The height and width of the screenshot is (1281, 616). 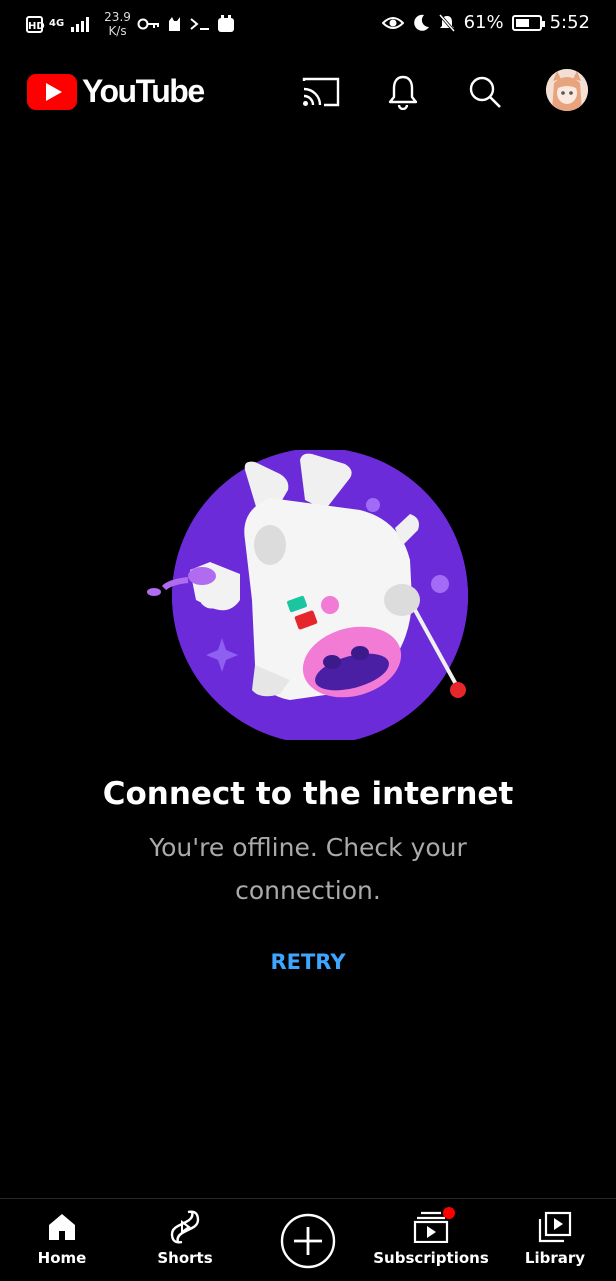 I want to click on offline-message: You're offline. Check your connection., so click(x=308, y=869).